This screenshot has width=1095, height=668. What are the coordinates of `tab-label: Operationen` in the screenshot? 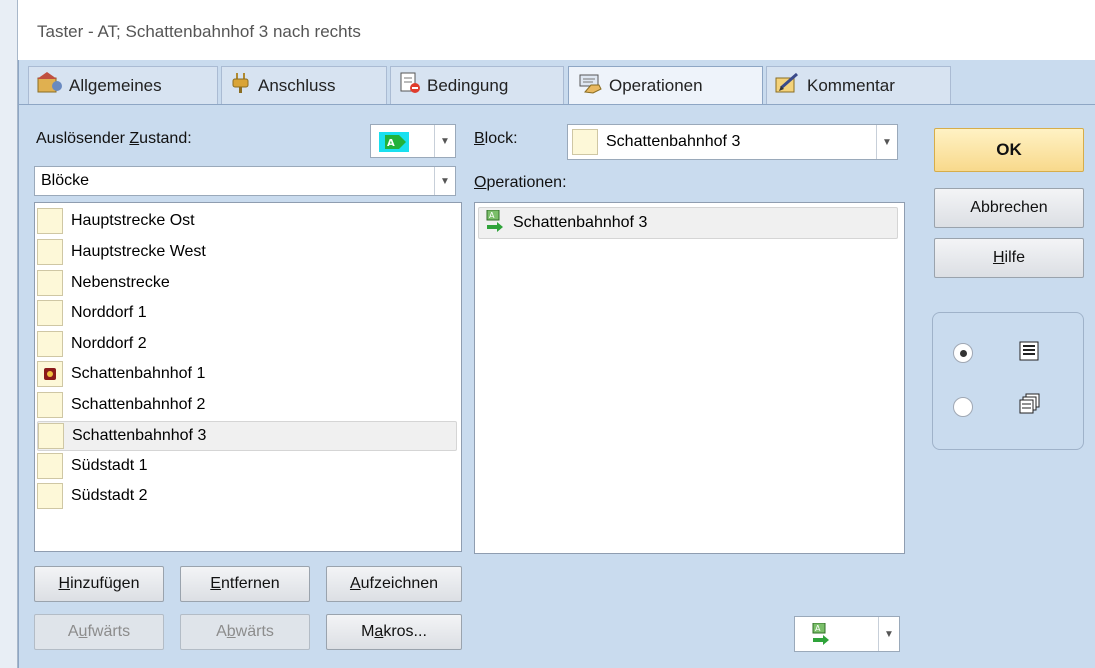 It's located at (656, 85).